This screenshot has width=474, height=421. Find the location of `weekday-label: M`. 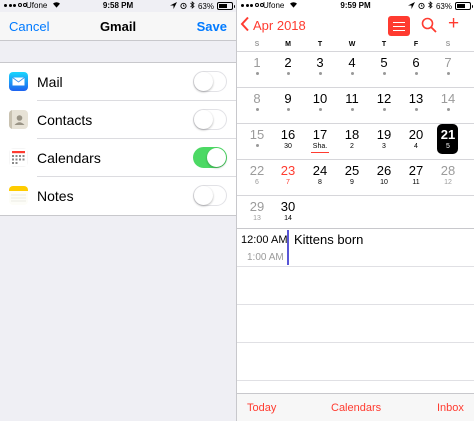

weekday-label: M is located at coordinates (288, 44).